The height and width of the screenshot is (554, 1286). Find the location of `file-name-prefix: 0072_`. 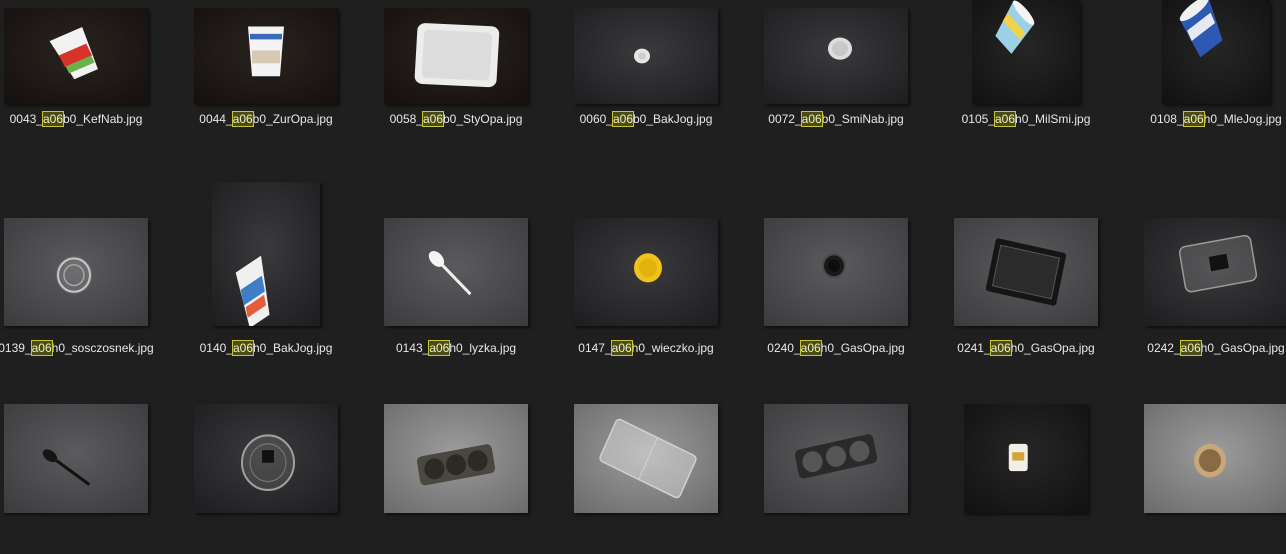

file-name-prefix: 0072_ is located at coordinates (785, 119).